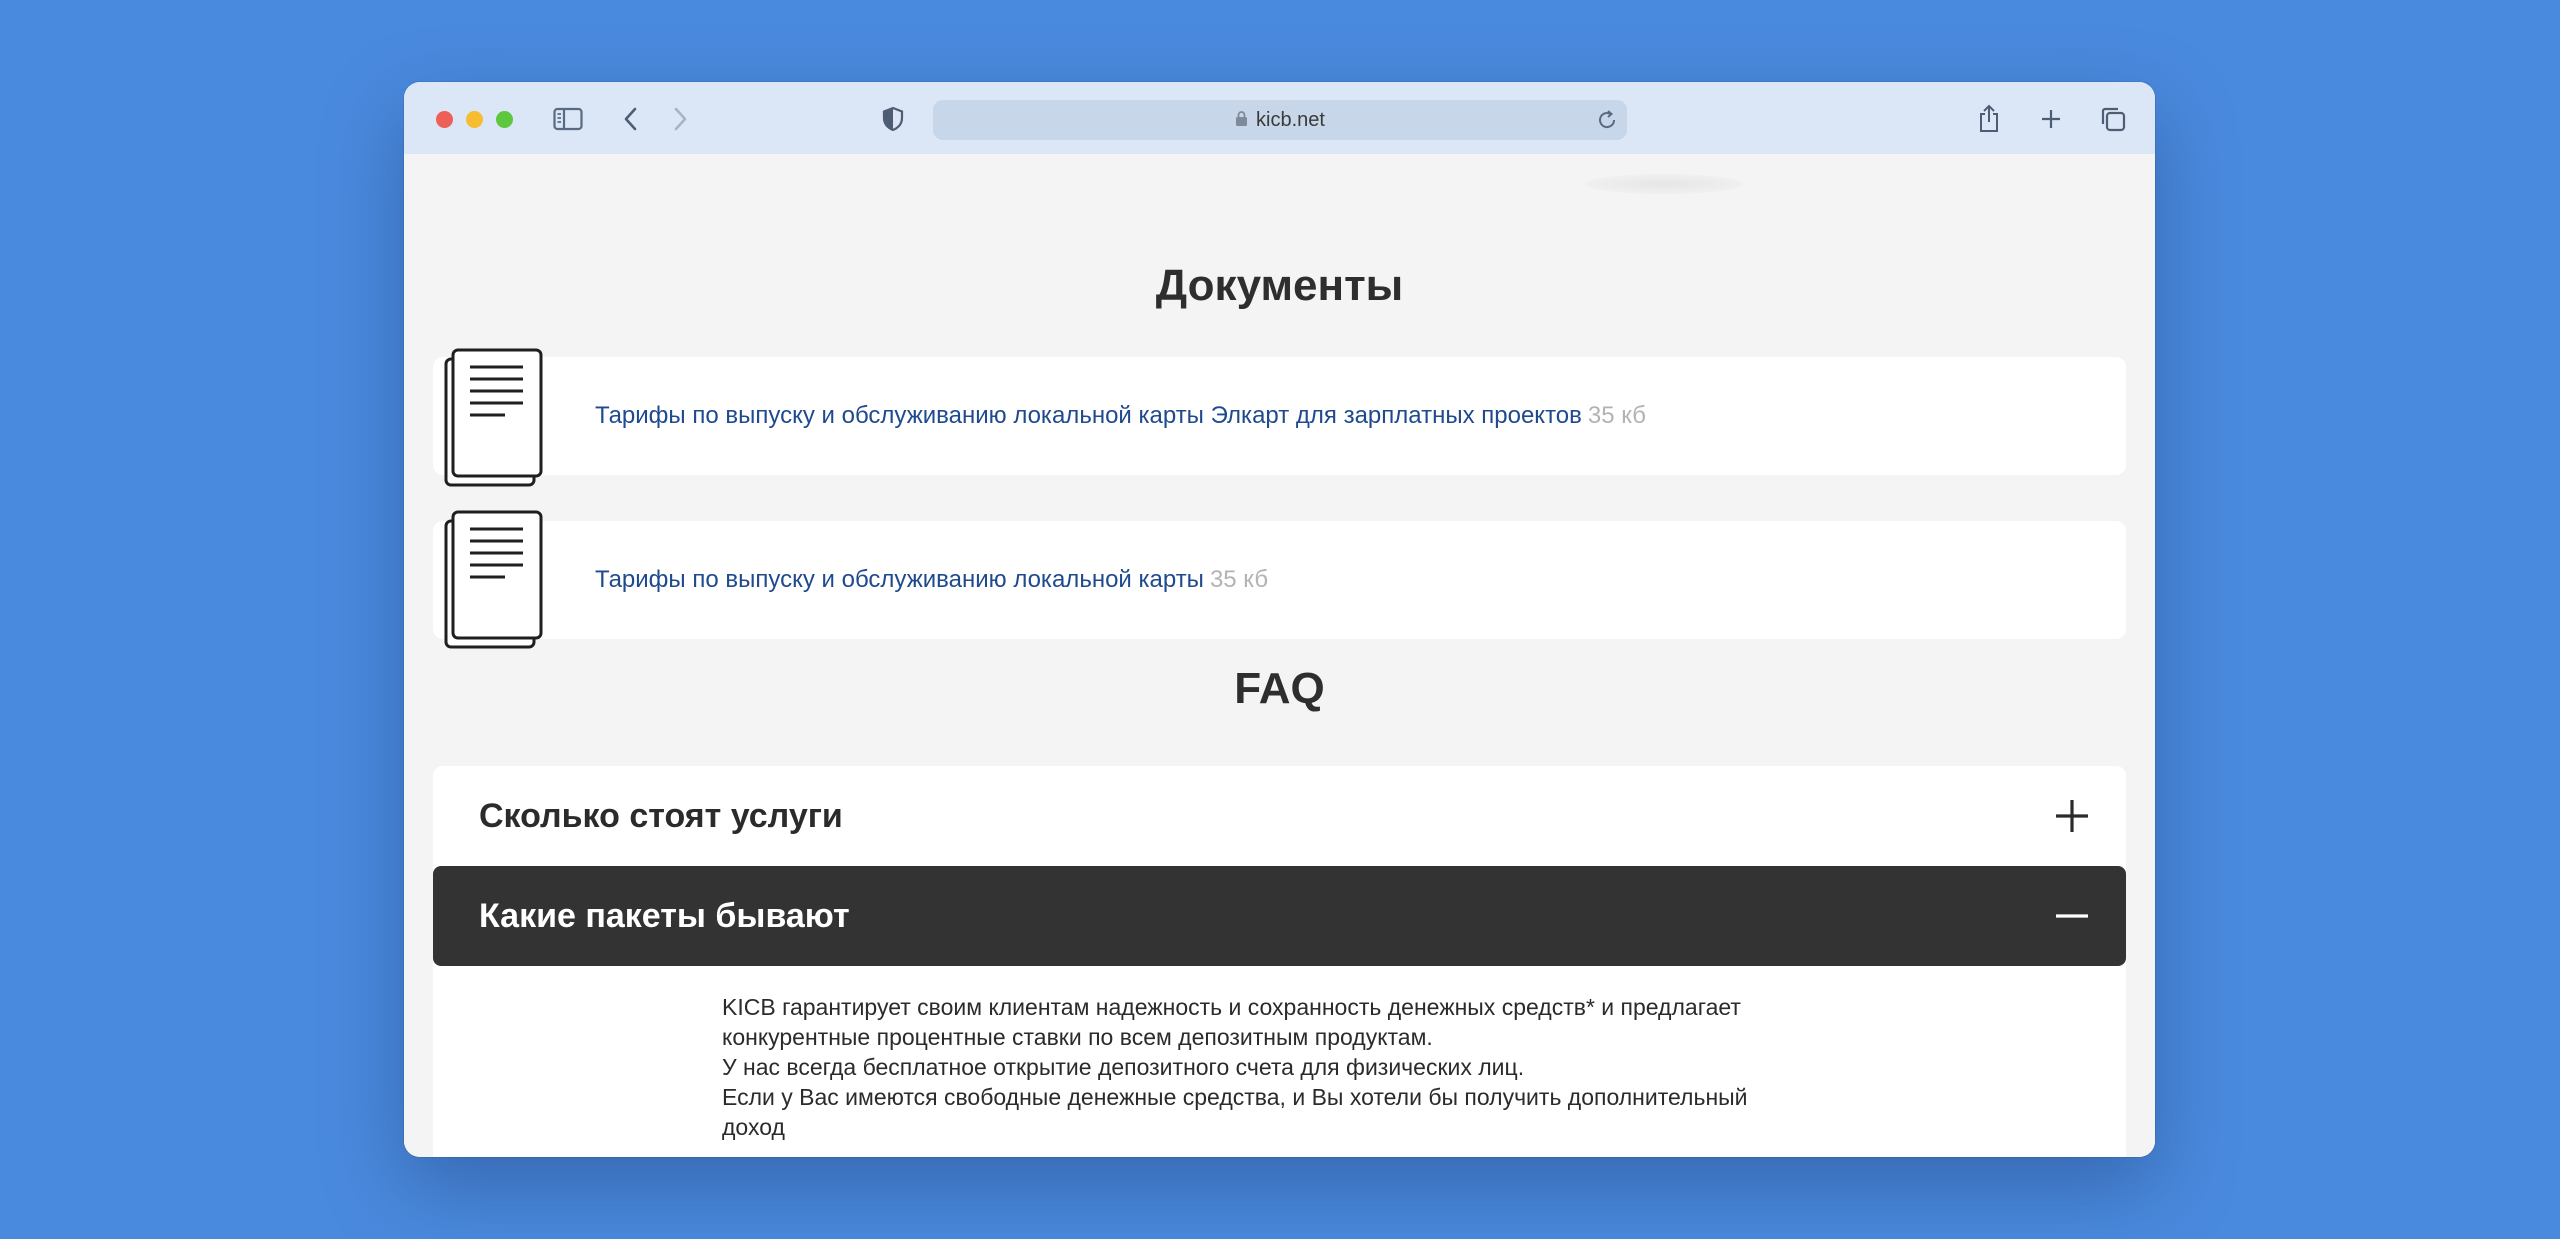 The height and width of the screenshot is (1239, 2560). Describe the element at coordinates (474, 119) in the screenshot. I see `minimize-window-button` at that location.